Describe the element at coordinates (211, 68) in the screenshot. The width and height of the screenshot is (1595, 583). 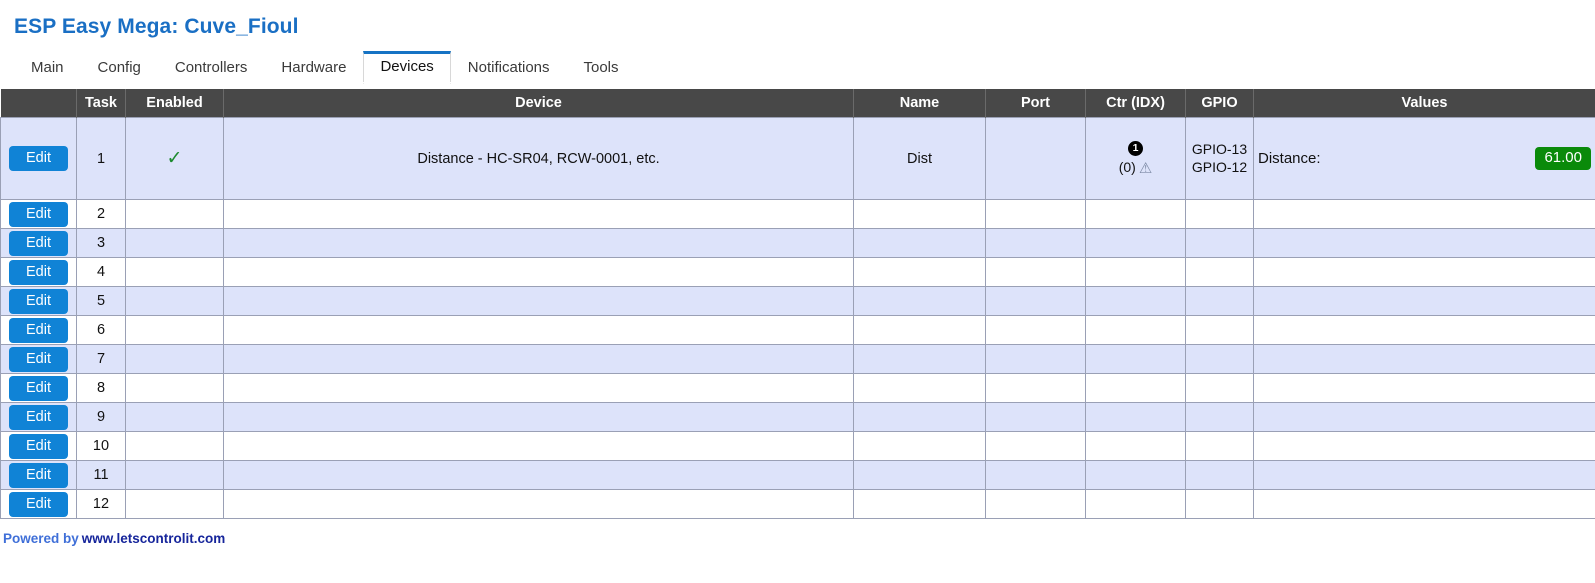
I see `tab-controllers: Controllers` at that location.